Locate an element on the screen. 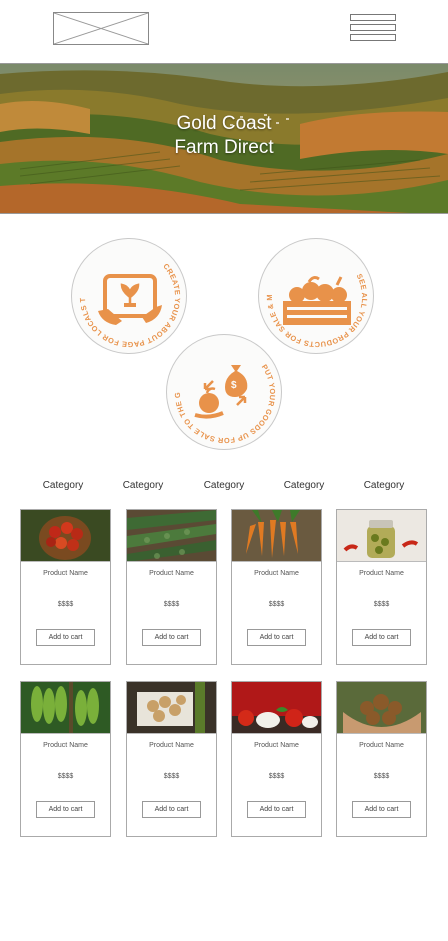  product-image-tomatoes-mozzarella is located at coordinates (276, 708).